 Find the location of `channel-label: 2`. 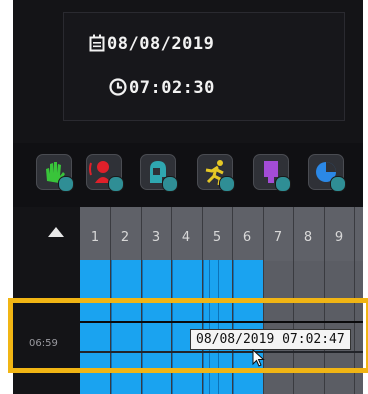

channel-label: 2 is located at coordinates (125, 237).